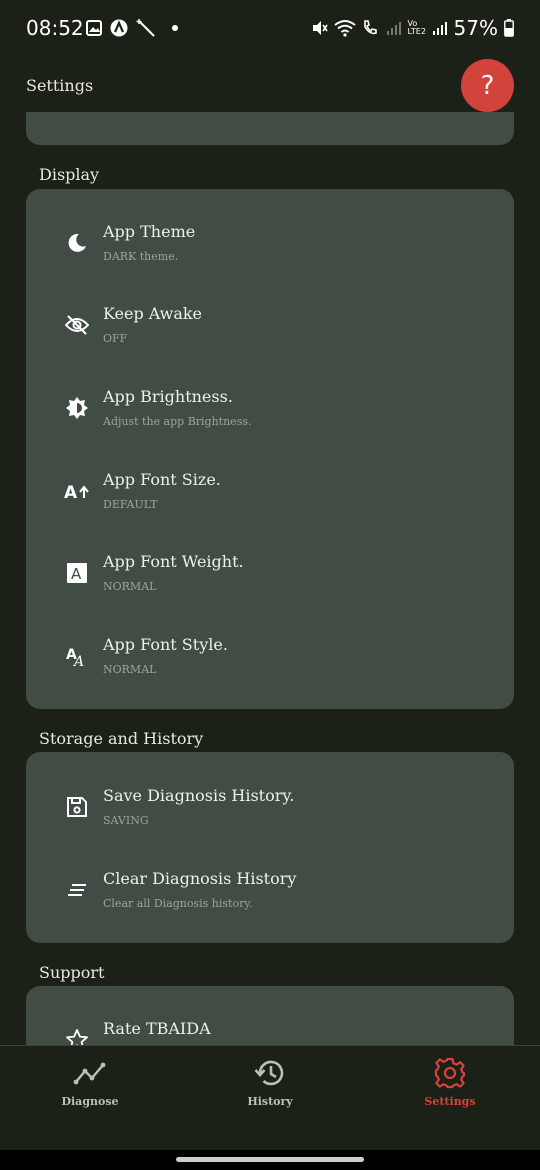  Describe the element at coordinates (141, 256) in the screenshot. I see `setting-subtitle: DARK theme.` at that location.